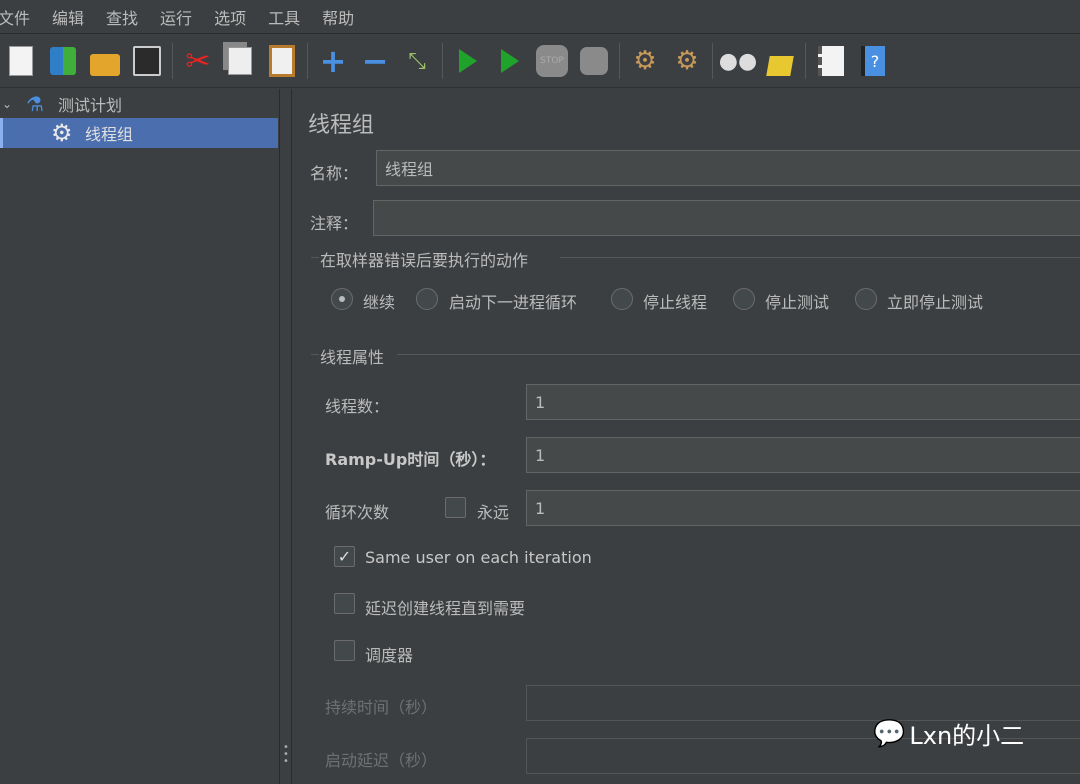 This screenshot has width=1080, height=784. Describe the element at coordinates (797, 301) in the screenshot. I see `radio-stop-test-label: 停止测试` at that location.